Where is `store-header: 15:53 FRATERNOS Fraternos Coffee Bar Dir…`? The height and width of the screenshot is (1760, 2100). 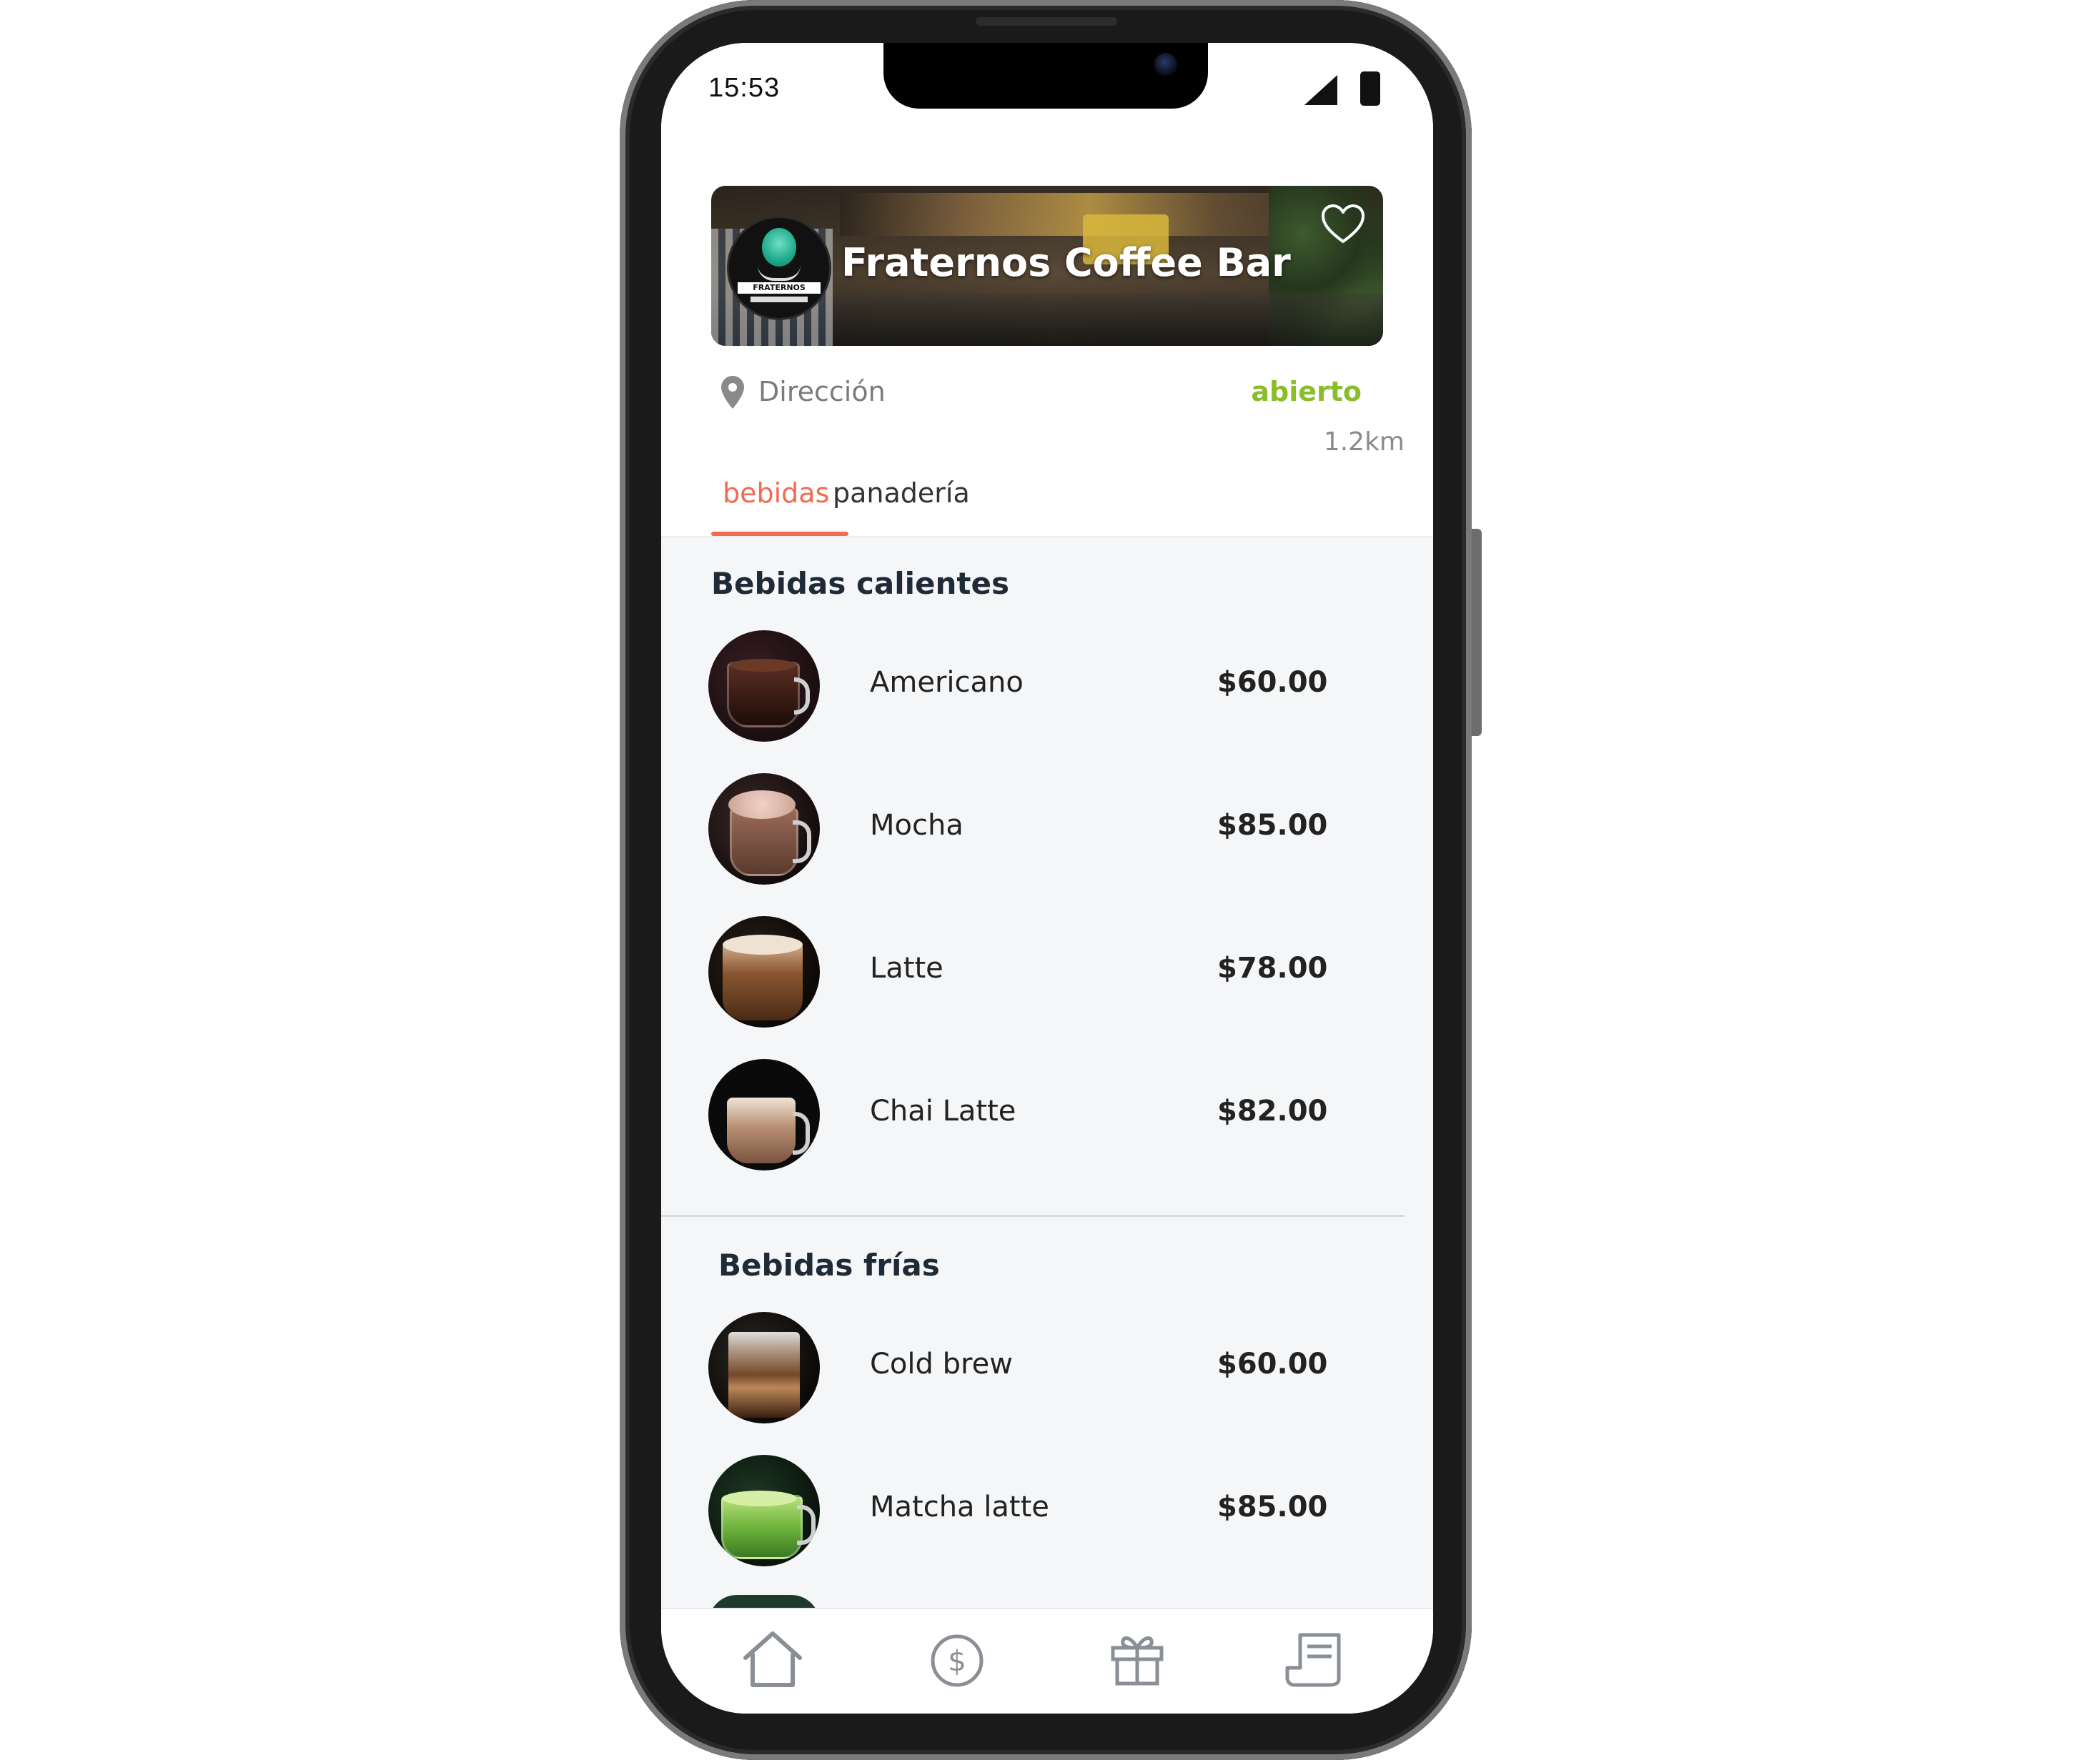 store-header: 15:53 FRATERNOS Fraternos Coffee Bar Dir… is located at coordinates (1047, 290).